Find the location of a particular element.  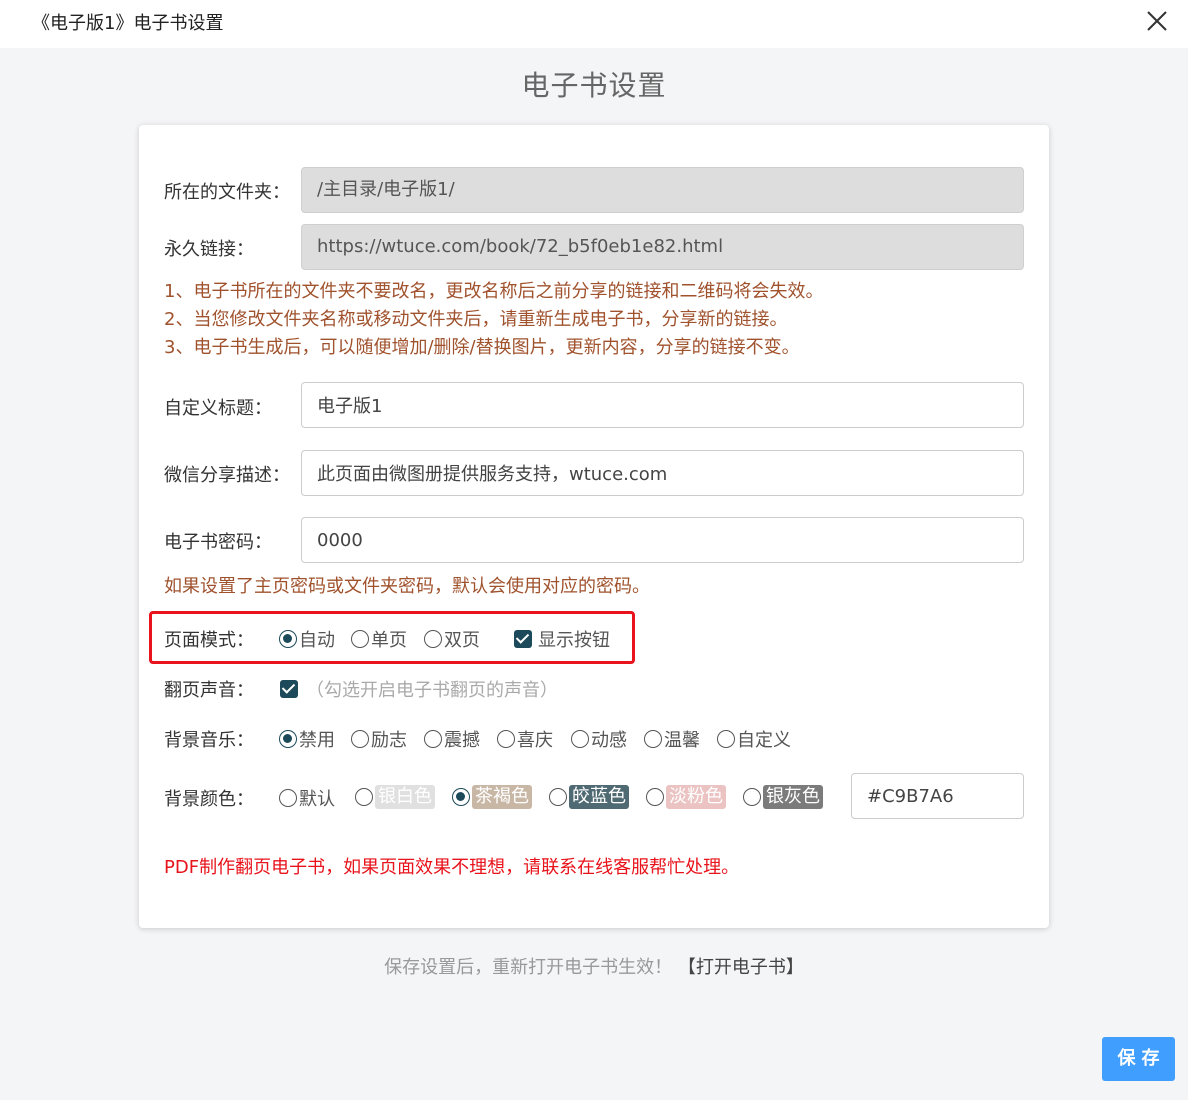

highlight-box is located at coordinates (392, 637).